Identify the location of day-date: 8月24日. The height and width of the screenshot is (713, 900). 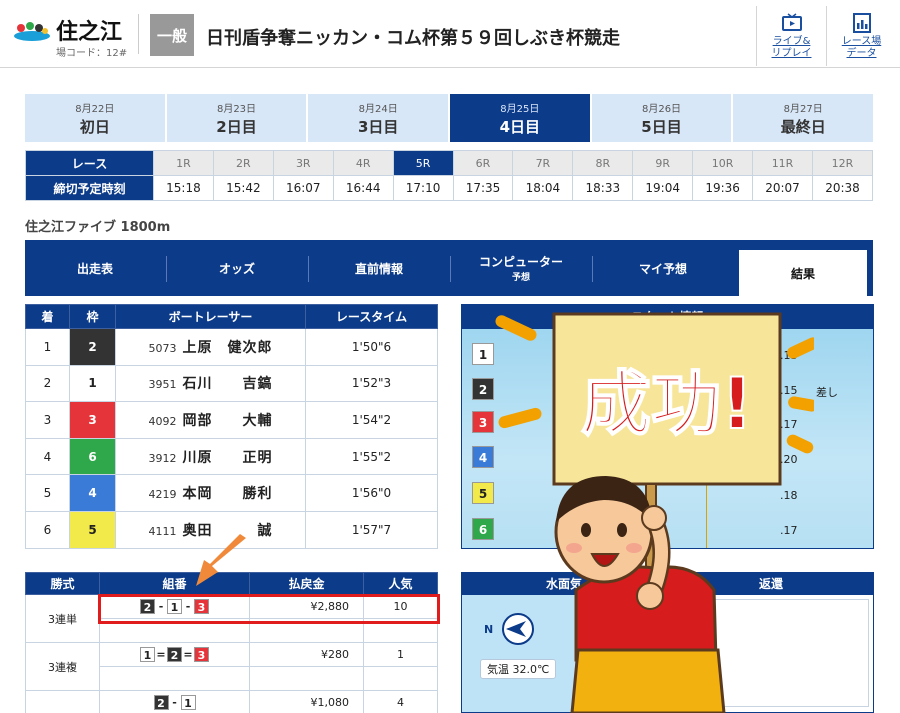
(378, 109).